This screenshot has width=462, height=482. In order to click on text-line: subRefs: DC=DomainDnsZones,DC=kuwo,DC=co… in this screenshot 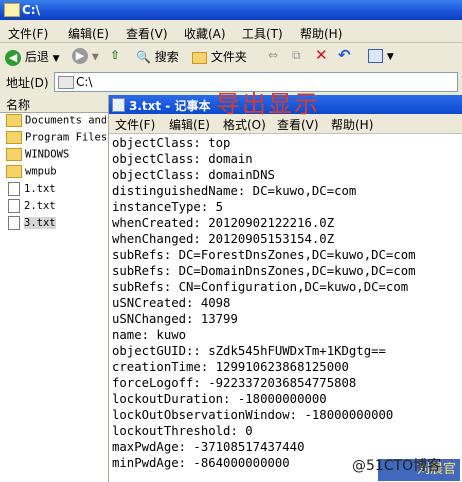, I will do `click(264, 271)`.